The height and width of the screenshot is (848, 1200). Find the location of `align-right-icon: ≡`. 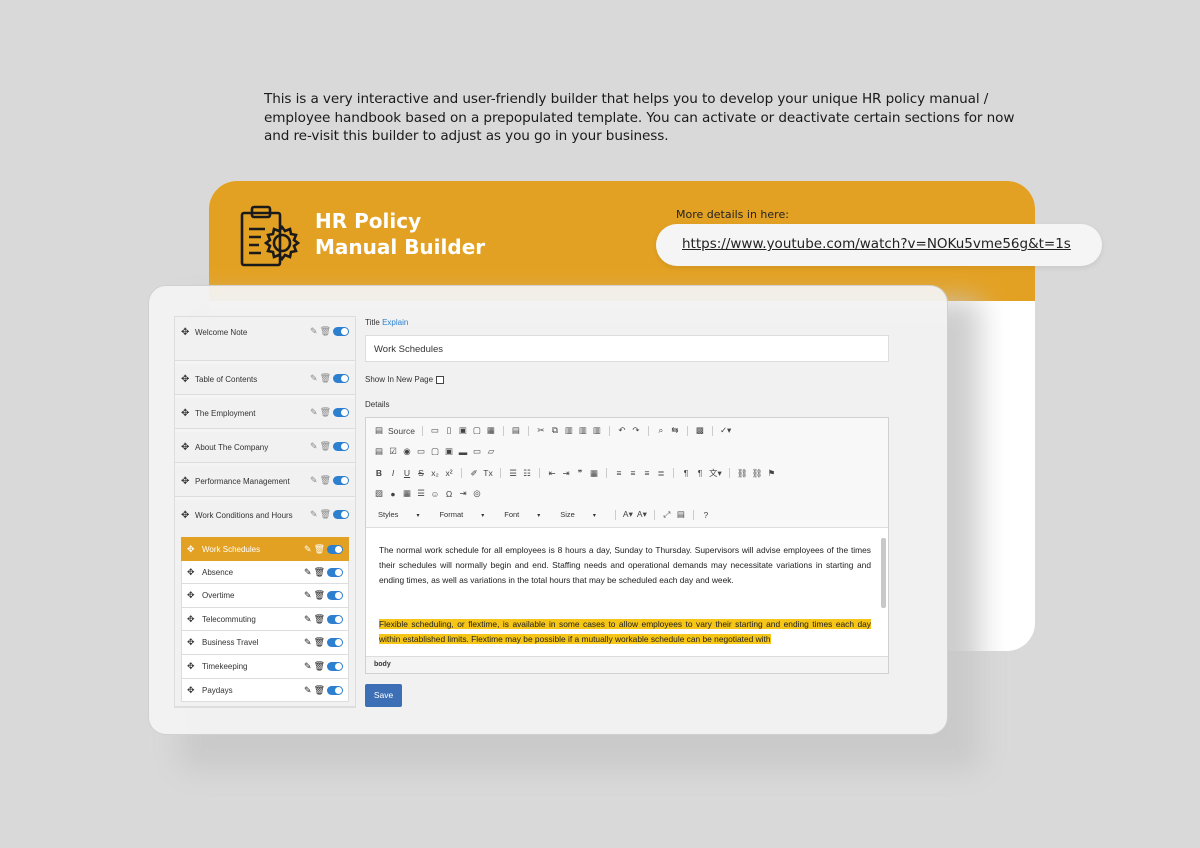

align-right-icon: ≡ is located at coordinates (647, 473).